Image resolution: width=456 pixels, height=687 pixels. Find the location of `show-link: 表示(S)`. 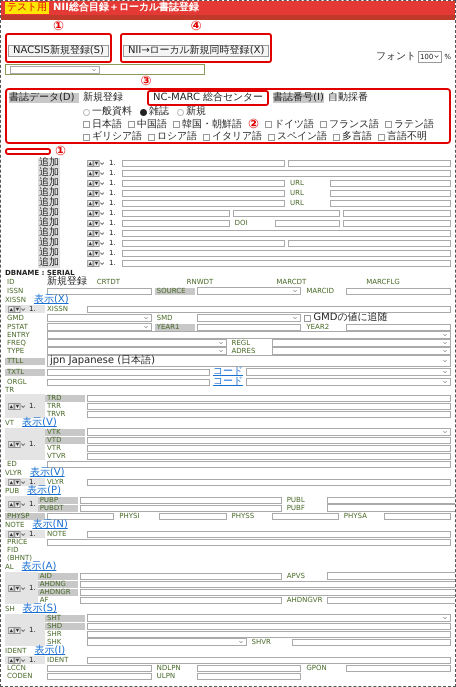

show-link: 表示(S) is located at coordinates (39, 609).